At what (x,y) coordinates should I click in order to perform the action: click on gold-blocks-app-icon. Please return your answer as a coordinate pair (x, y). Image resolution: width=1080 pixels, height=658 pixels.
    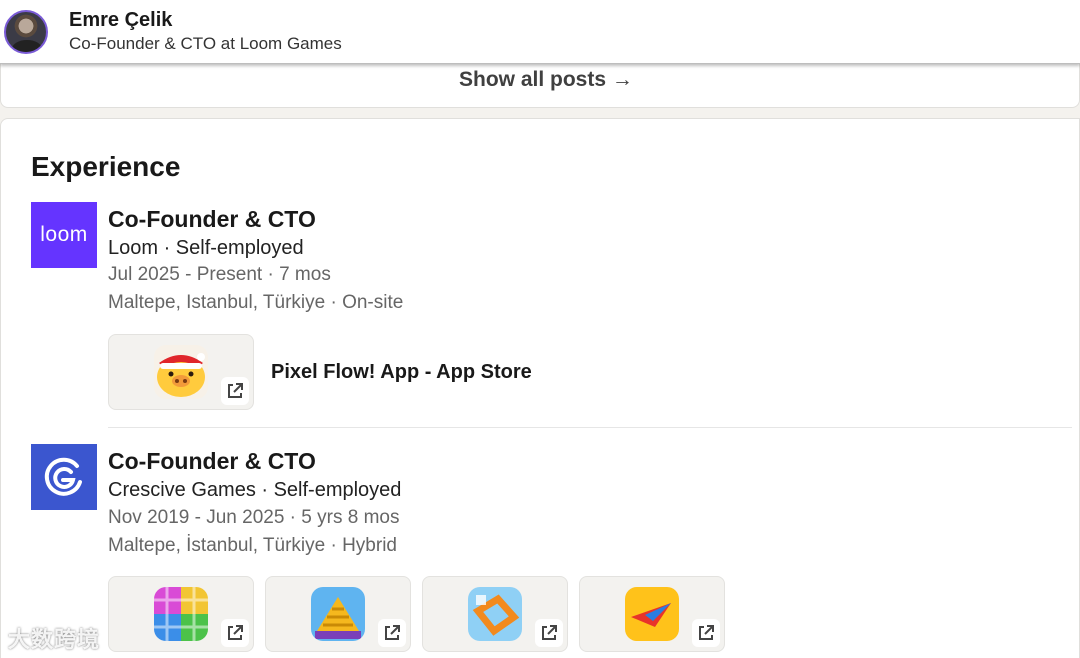
    Looking at the image, I should click on (338, 614).